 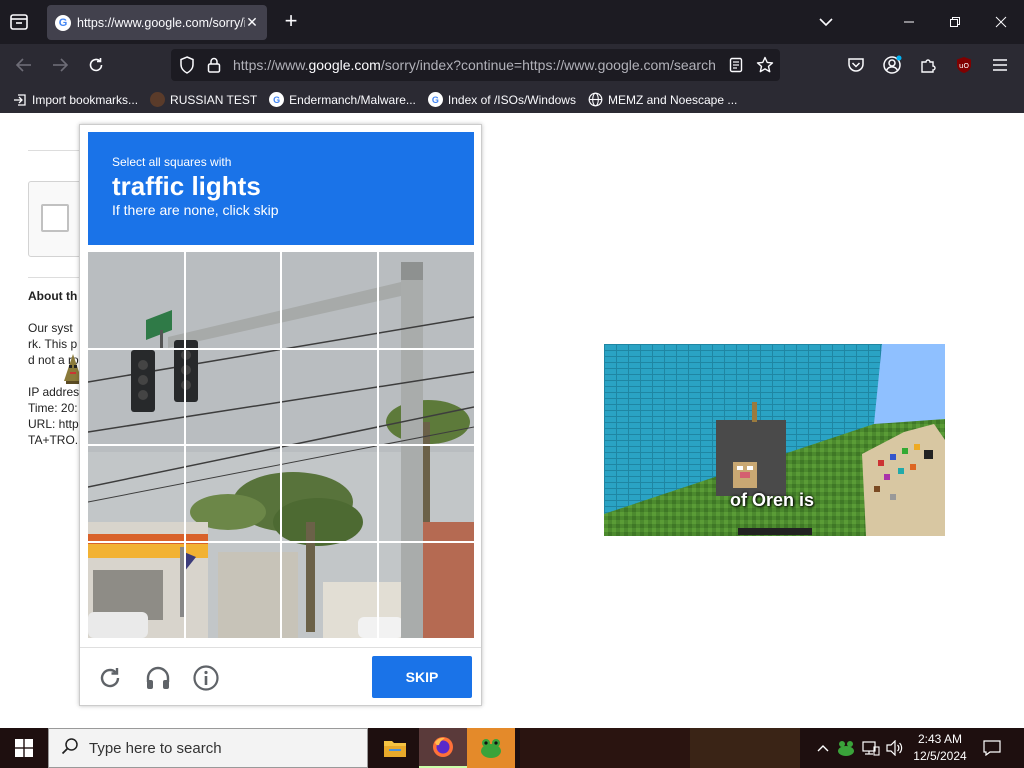 I want to click on challenge-hint: If there are none, click skip, so click(x=195, y=210).